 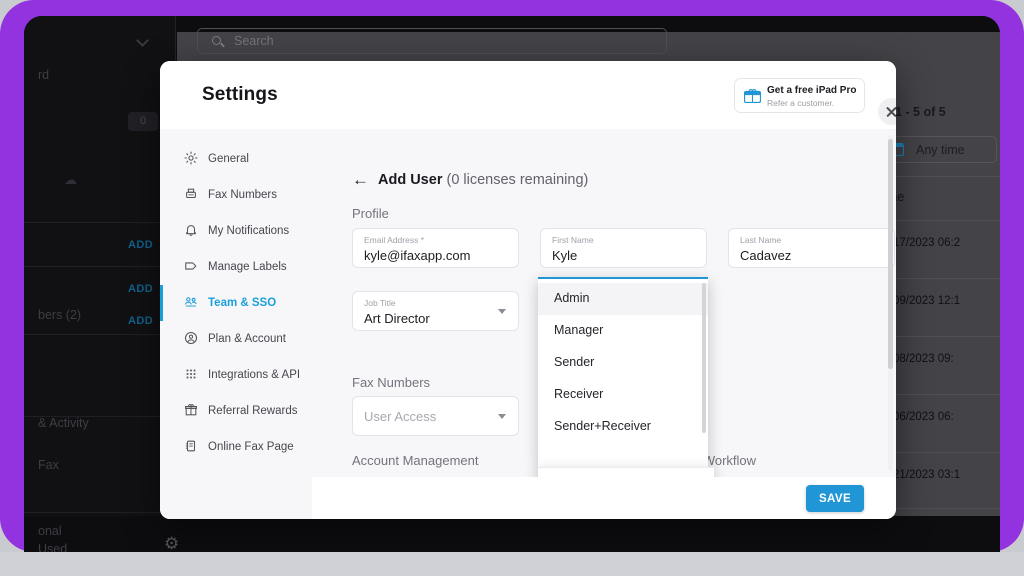 What do you see at coordinates (242, 303) in the screenshot?
I see `sidebar-item-label: Team & SSO` at bounding box center [242, 303].